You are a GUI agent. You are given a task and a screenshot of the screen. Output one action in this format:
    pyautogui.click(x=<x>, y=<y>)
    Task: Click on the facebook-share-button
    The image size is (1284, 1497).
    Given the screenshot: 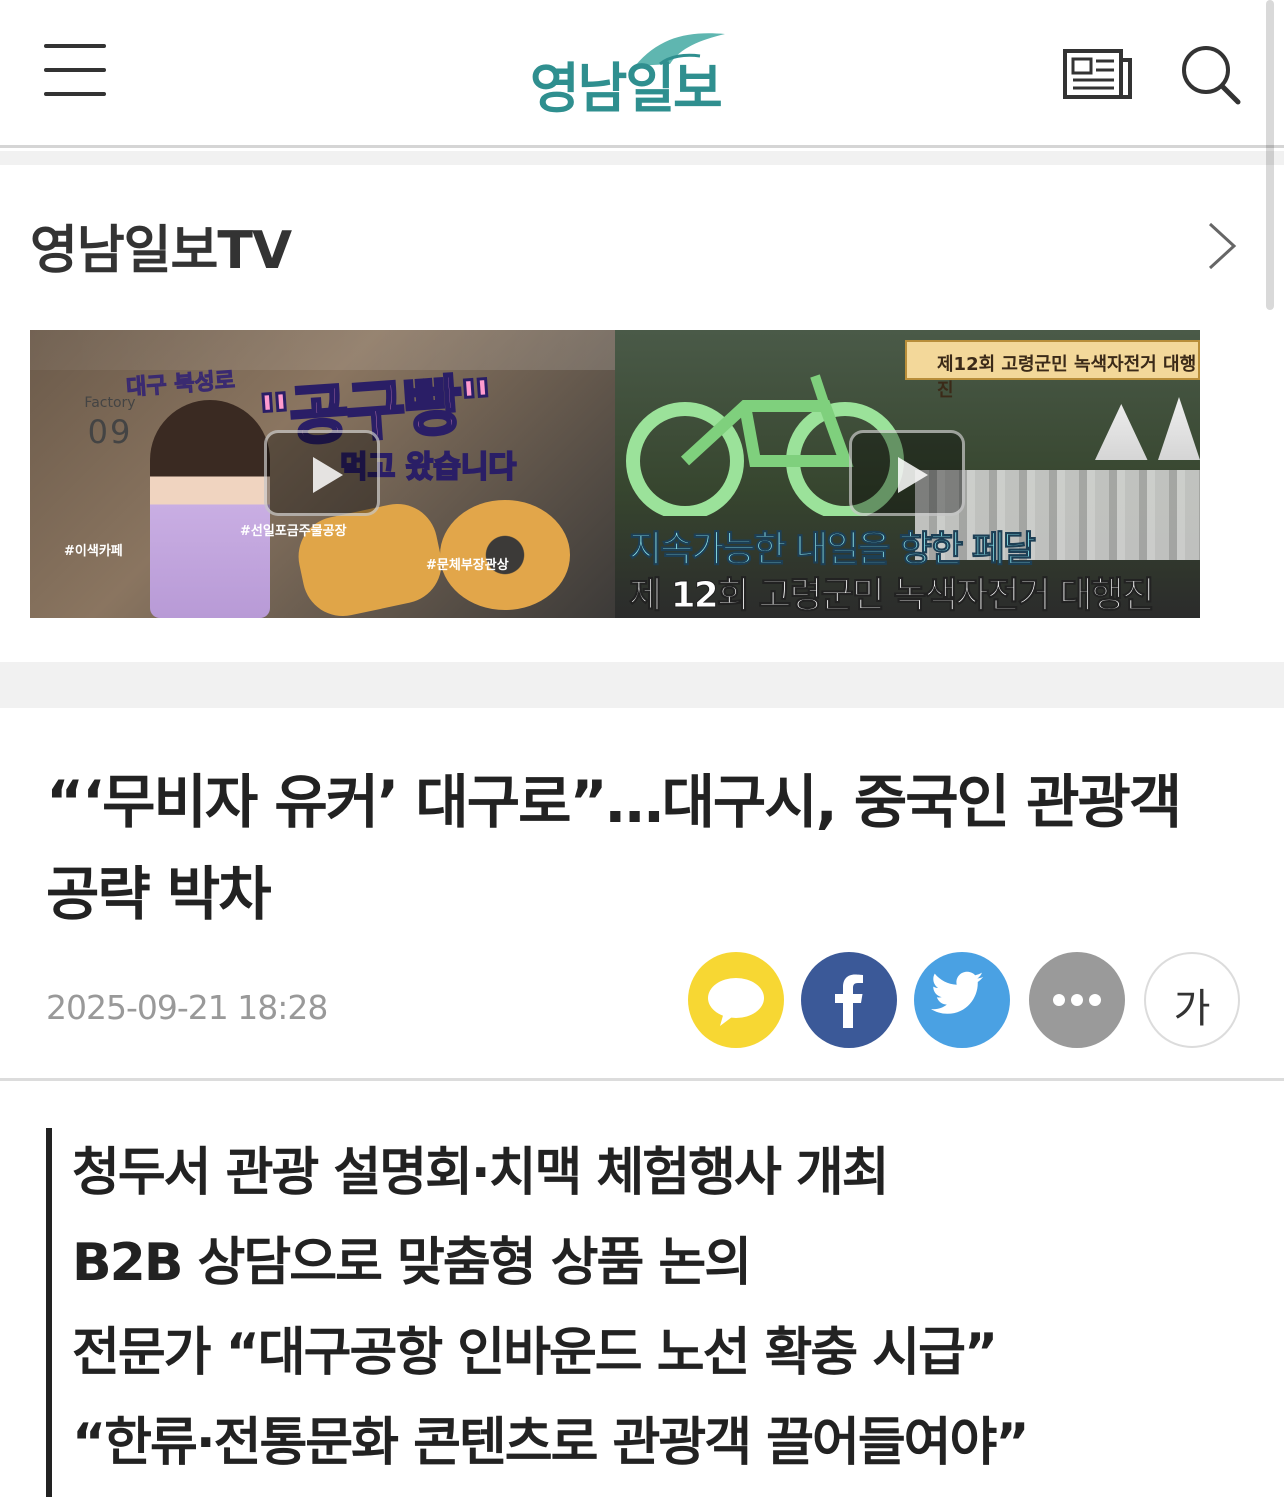 What is the action you would take?
    pyautogui.click(x=849, y=1000)
    